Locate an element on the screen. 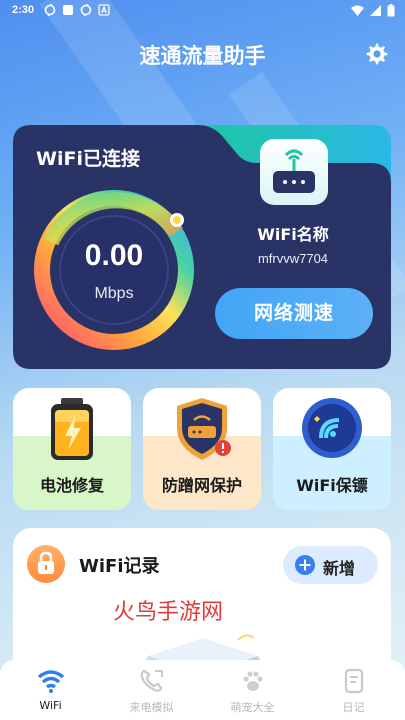  battery-status-icon is located at coordinates (391, 10).